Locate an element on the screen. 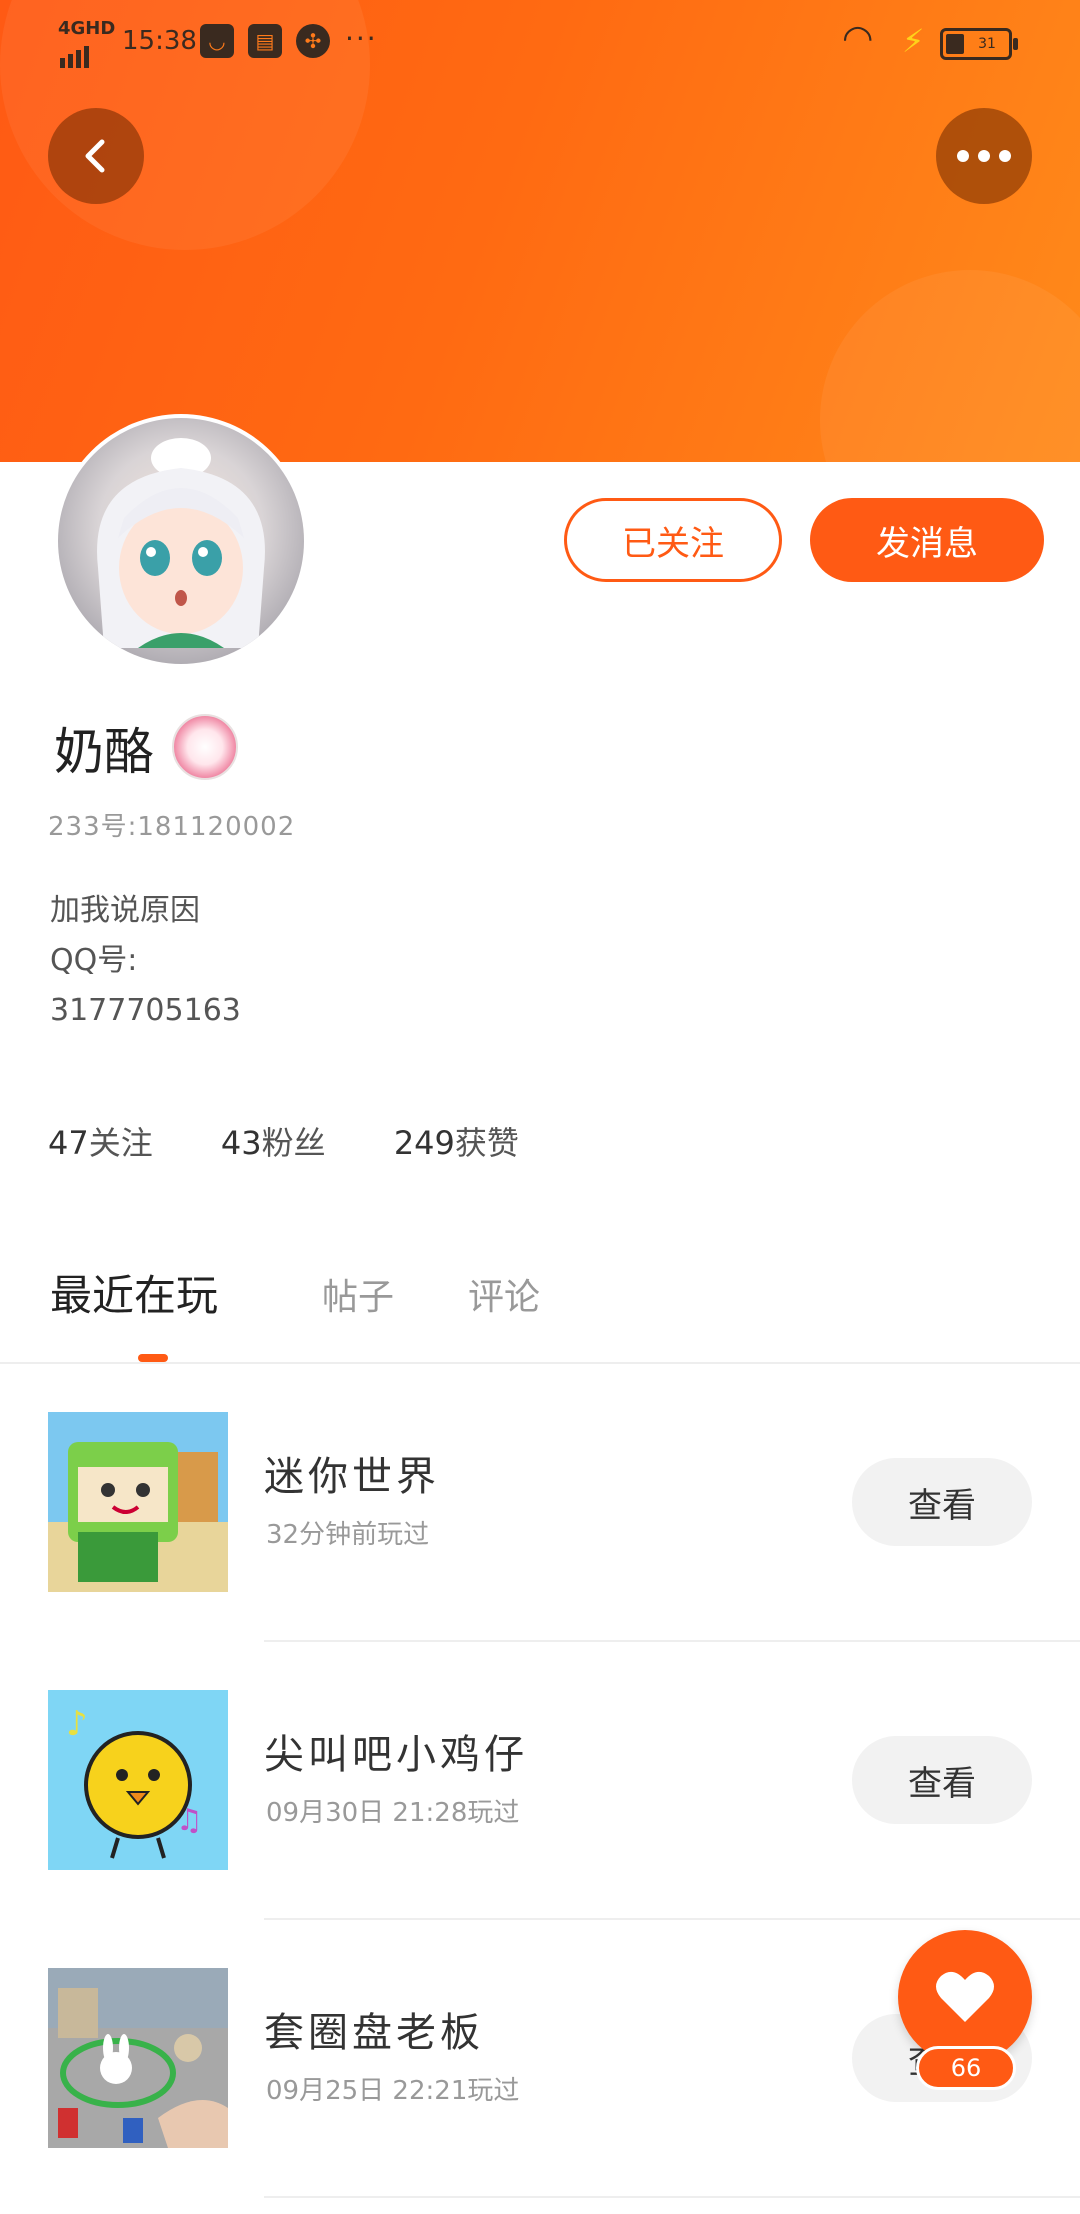  wifi-icon: ◠ is located at coordinates (858, 38).